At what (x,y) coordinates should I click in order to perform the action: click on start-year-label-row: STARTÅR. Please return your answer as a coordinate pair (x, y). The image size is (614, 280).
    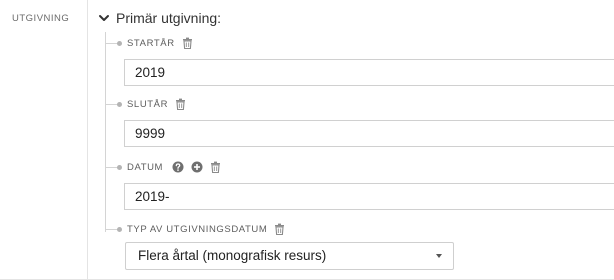
    Looking at the image, I should click on (149, 43).